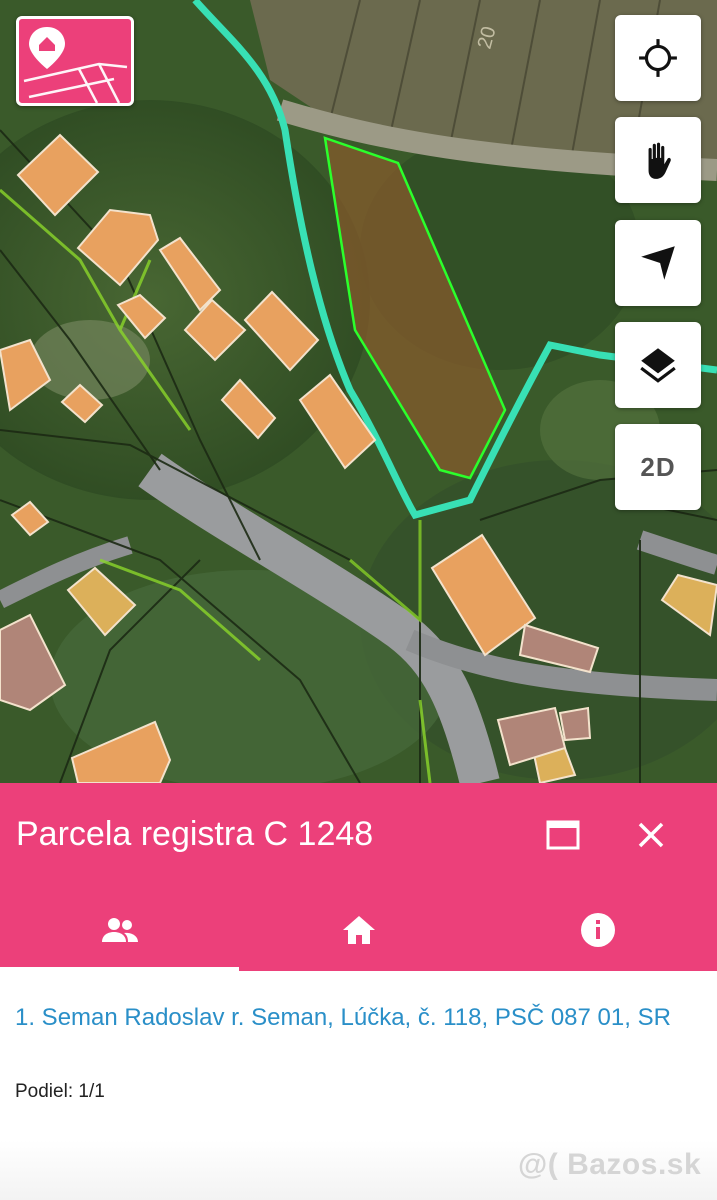 The height and width of the screenshot is (1200, 717). What do you see at coordinates (75, 65) in the screenshot?
I see `map-pin-logo-icon` at bounding box center [75, 65].